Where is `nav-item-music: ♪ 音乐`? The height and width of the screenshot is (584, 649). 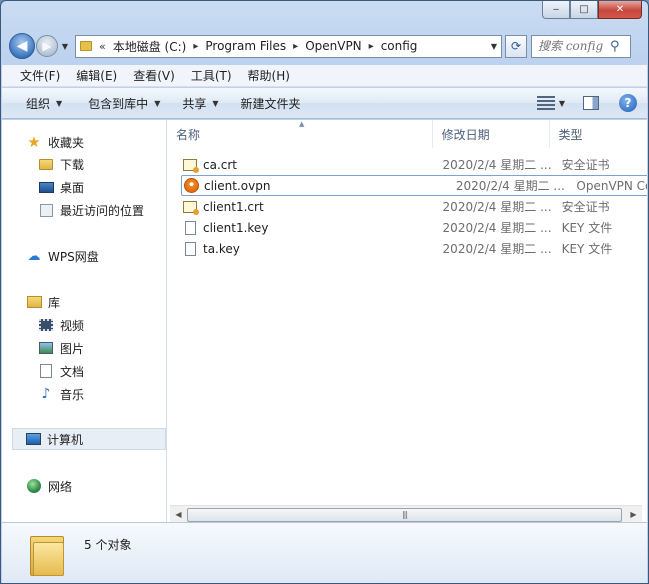
nav-item-music: ♪ 音乐 is located at coordinates (61, 394).